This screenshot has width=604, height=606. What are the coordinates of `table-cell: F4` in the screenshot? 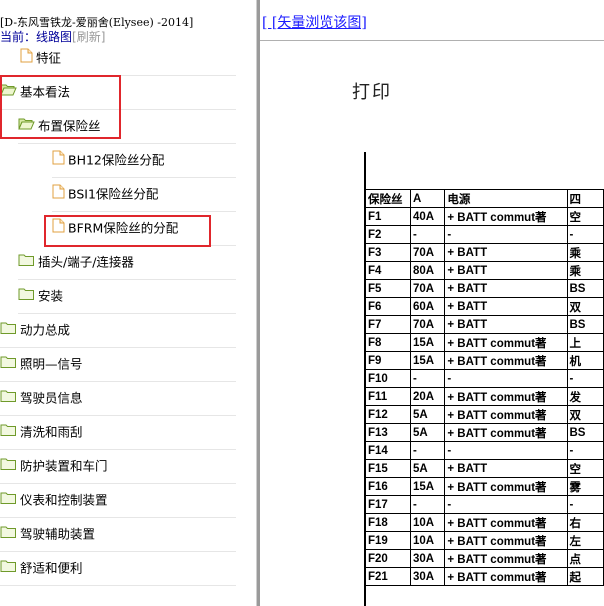 It's located at (388, 270).